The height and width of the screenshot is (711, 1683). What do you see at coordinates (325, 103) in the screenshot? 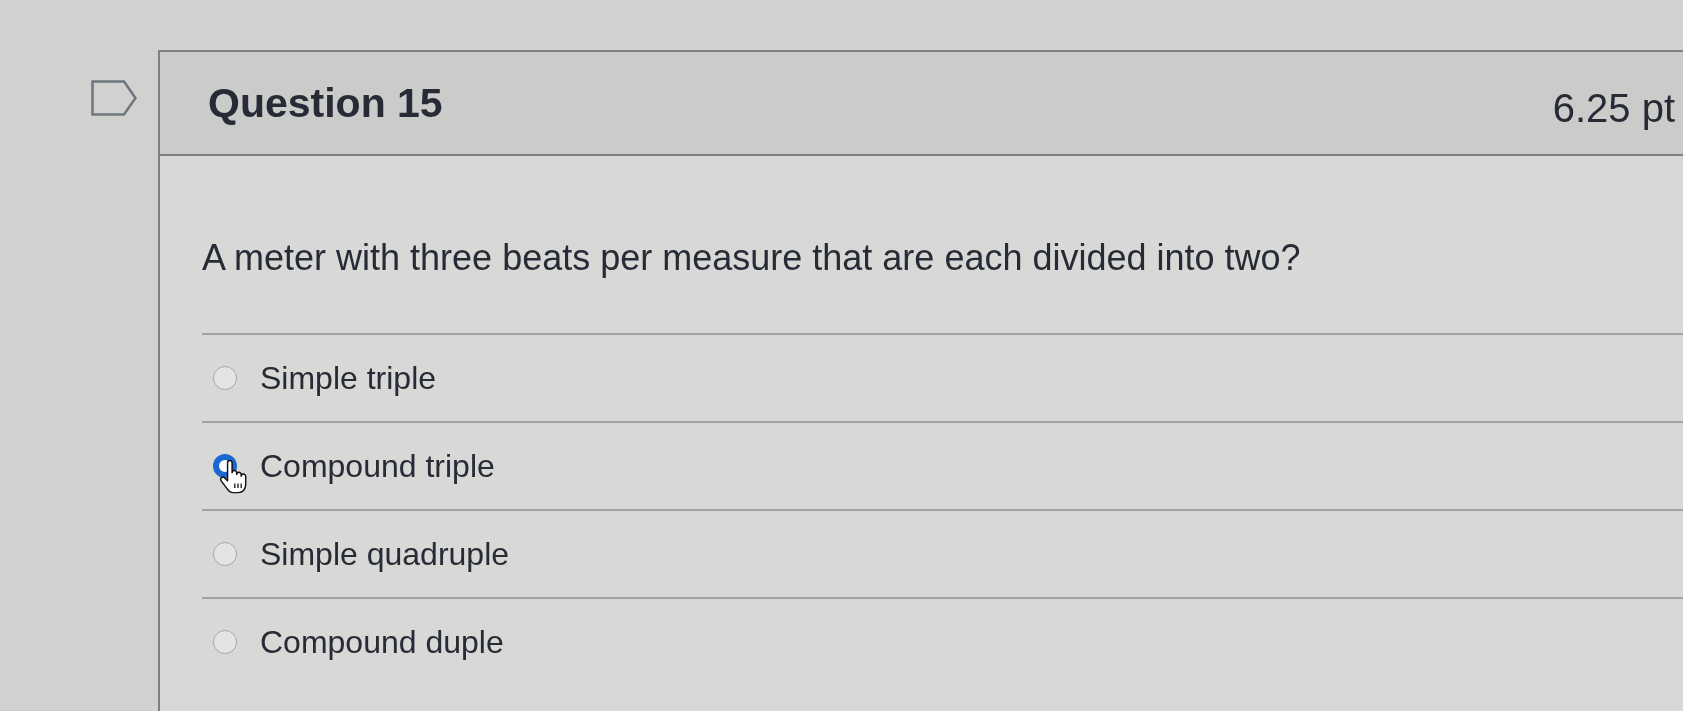
I see `question-title: Question 15` at bounding box center [325, 103].